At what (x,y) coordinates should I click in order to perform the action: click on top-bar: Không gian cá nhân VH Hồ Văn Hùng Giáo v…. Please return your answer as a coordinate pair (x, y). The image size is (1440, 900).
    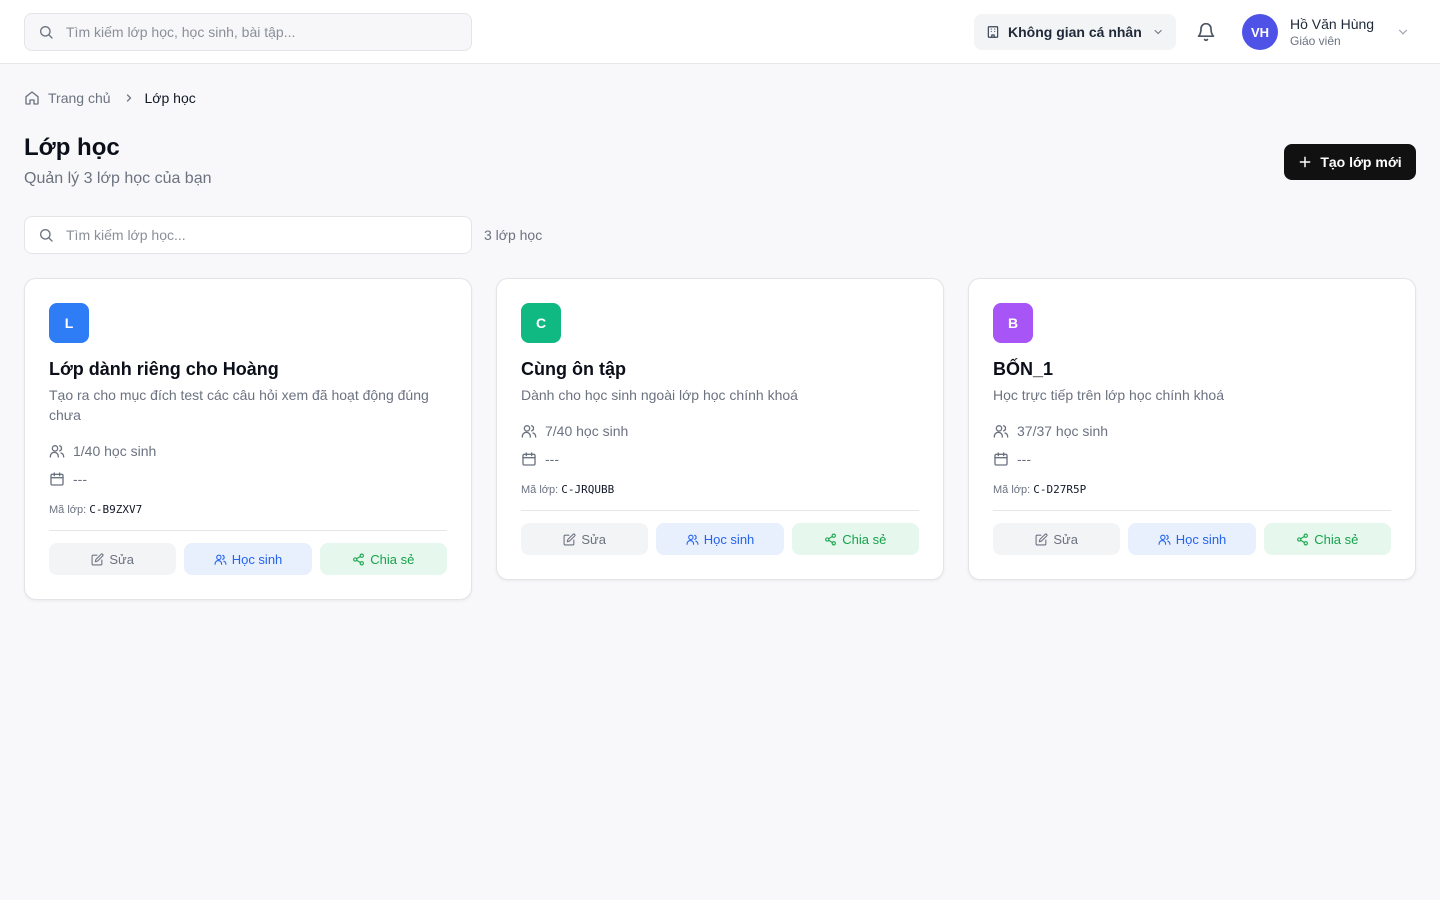
    Looking at the image, I should click on (720, 32).